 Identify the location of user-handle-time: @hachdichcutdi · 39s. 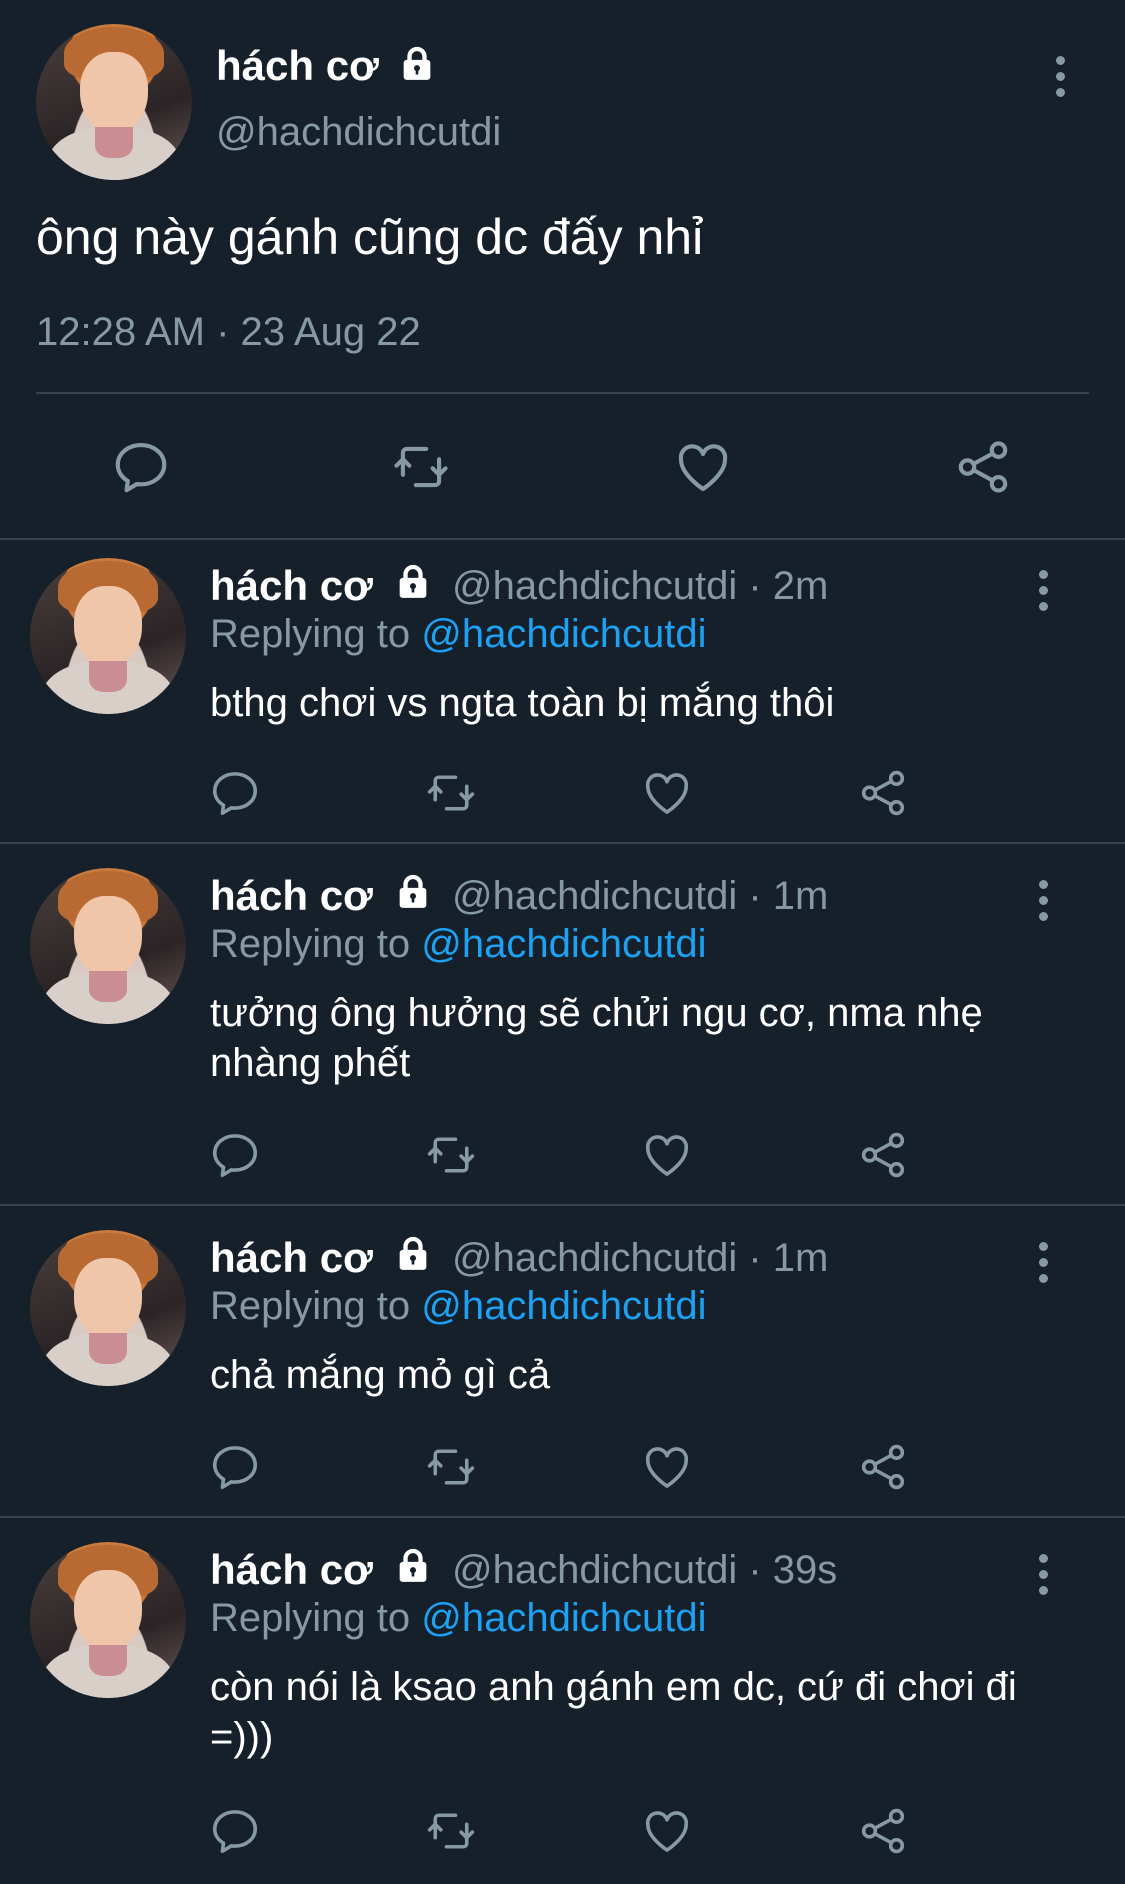
(644, 1570).